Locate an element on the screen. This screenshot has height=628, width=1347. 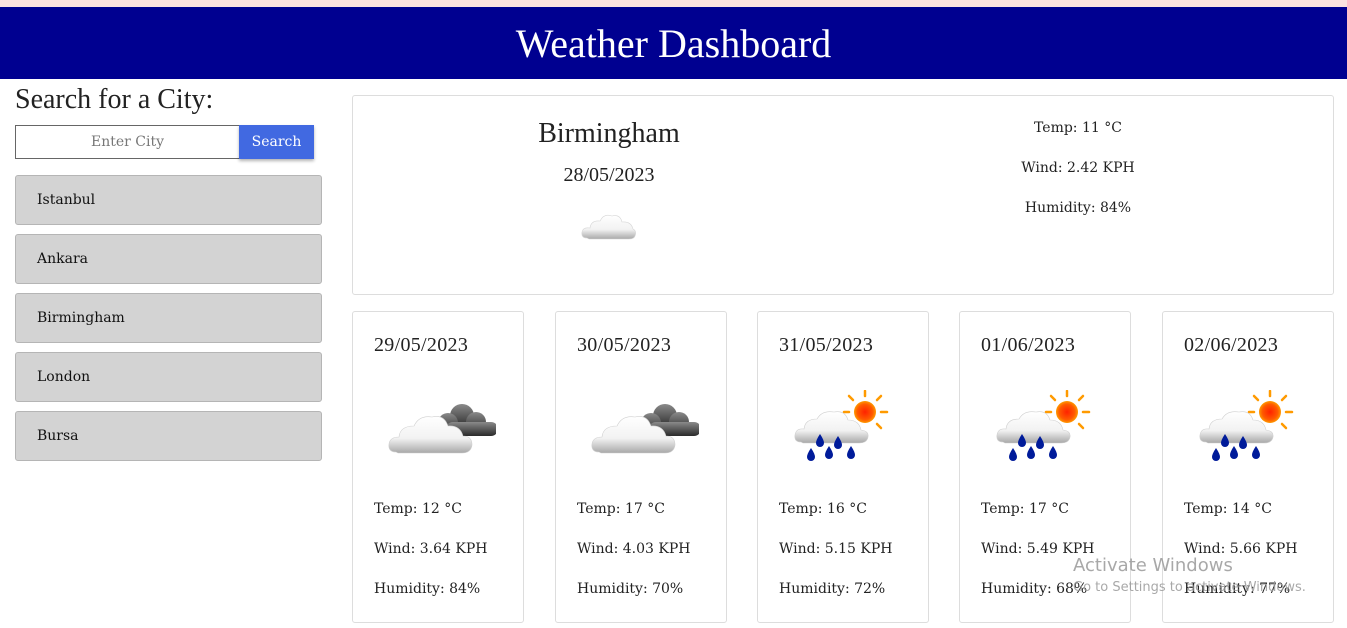
forecast-temp: Temp: 16 °C is located at coordinates (823, 509).